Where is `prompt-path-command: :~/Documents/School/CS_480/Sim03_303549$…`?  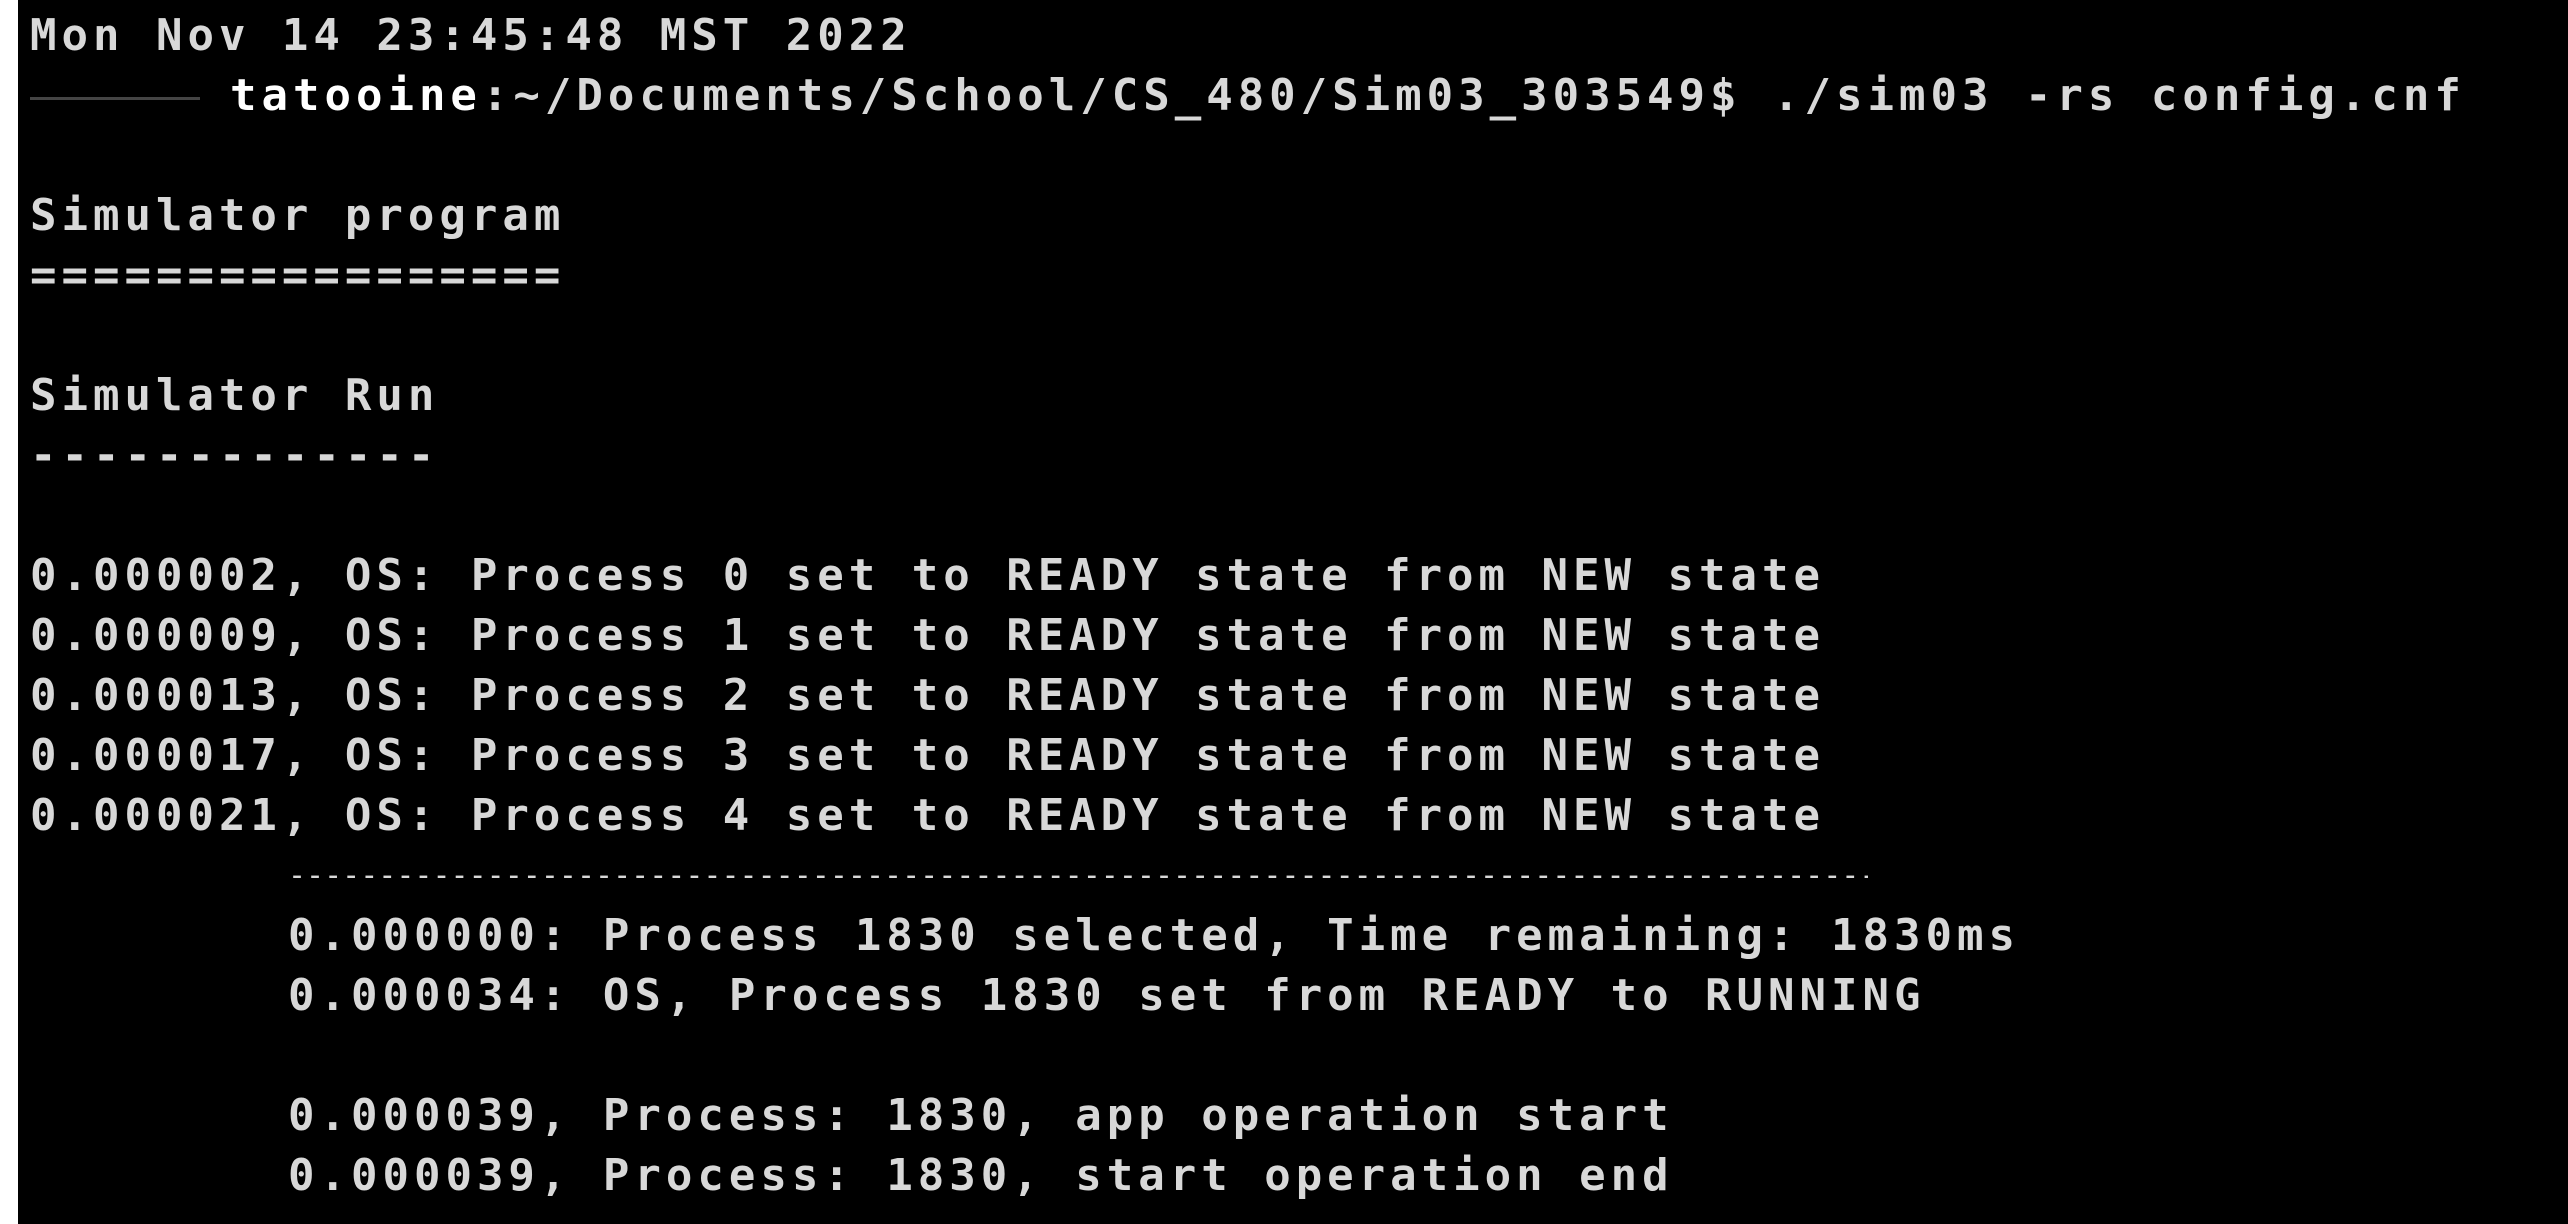
prompt-path-command: :~/Documents/School/CS_480/Sim03_303549$… is located at coordinates (1473, 95).